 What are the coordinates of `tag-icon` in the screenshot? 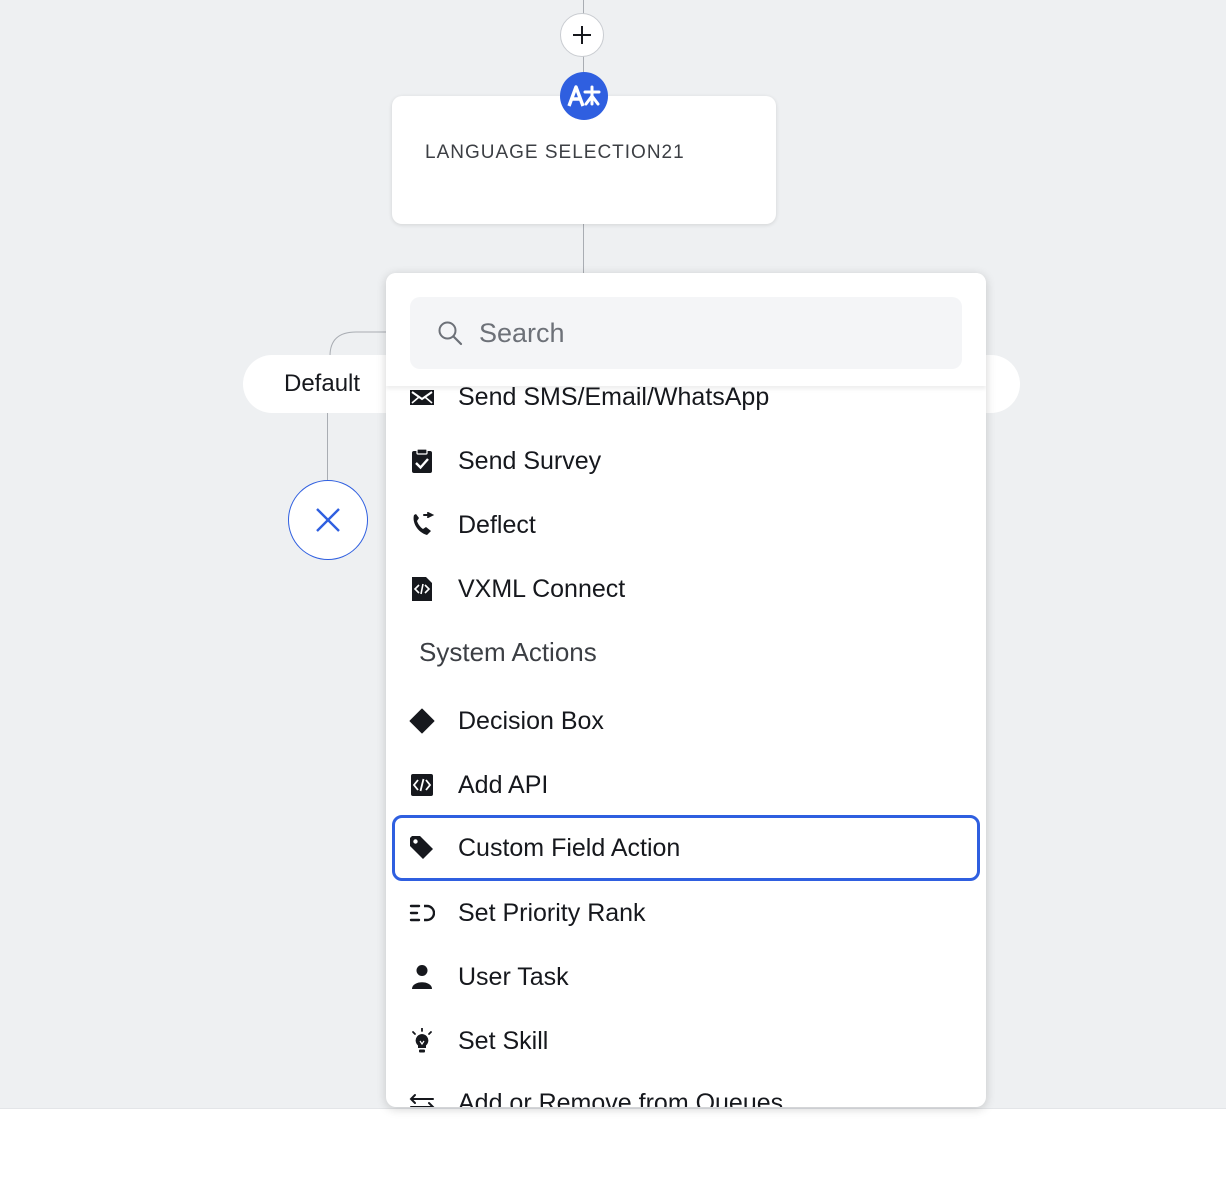 It's located at (422, 848).